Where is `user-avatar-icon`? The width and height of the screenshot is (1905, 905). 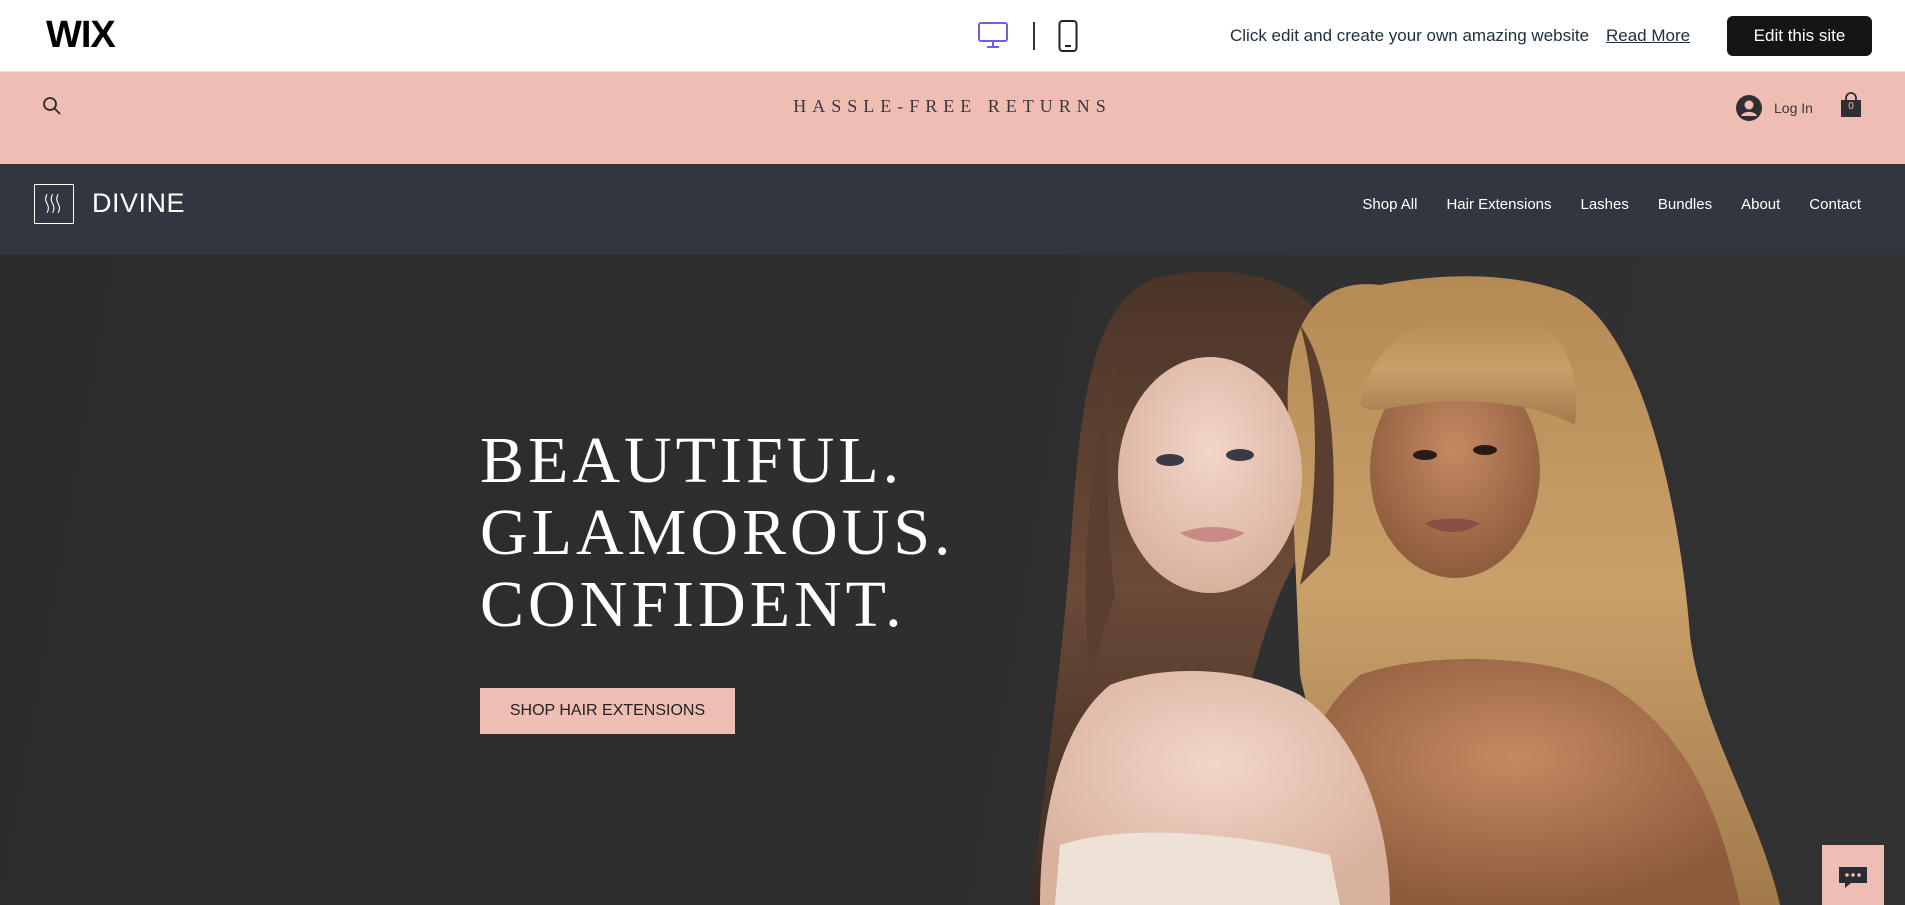
user-avatar-icon is located at coordinates (1749, 108).